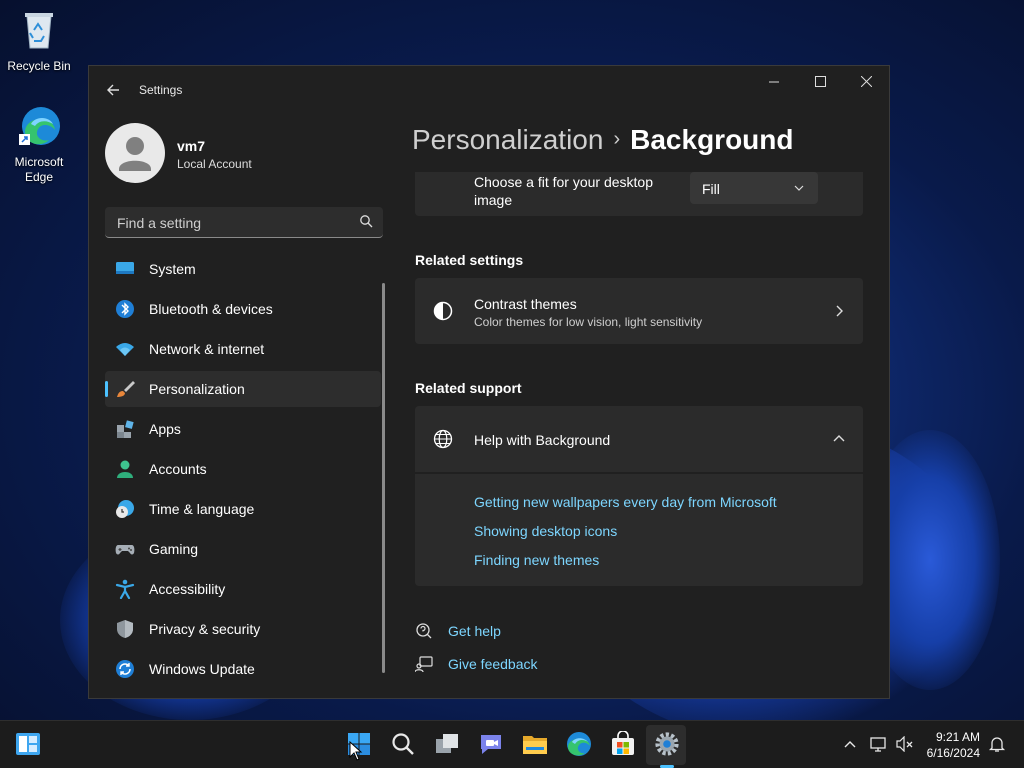 Image resolution: width=1024 pixels, height=768 pixels. Describe the element at coordinates (243, 589) in the screenshot. I see `sidebar-item-accessibility: Accessibility` at that location.